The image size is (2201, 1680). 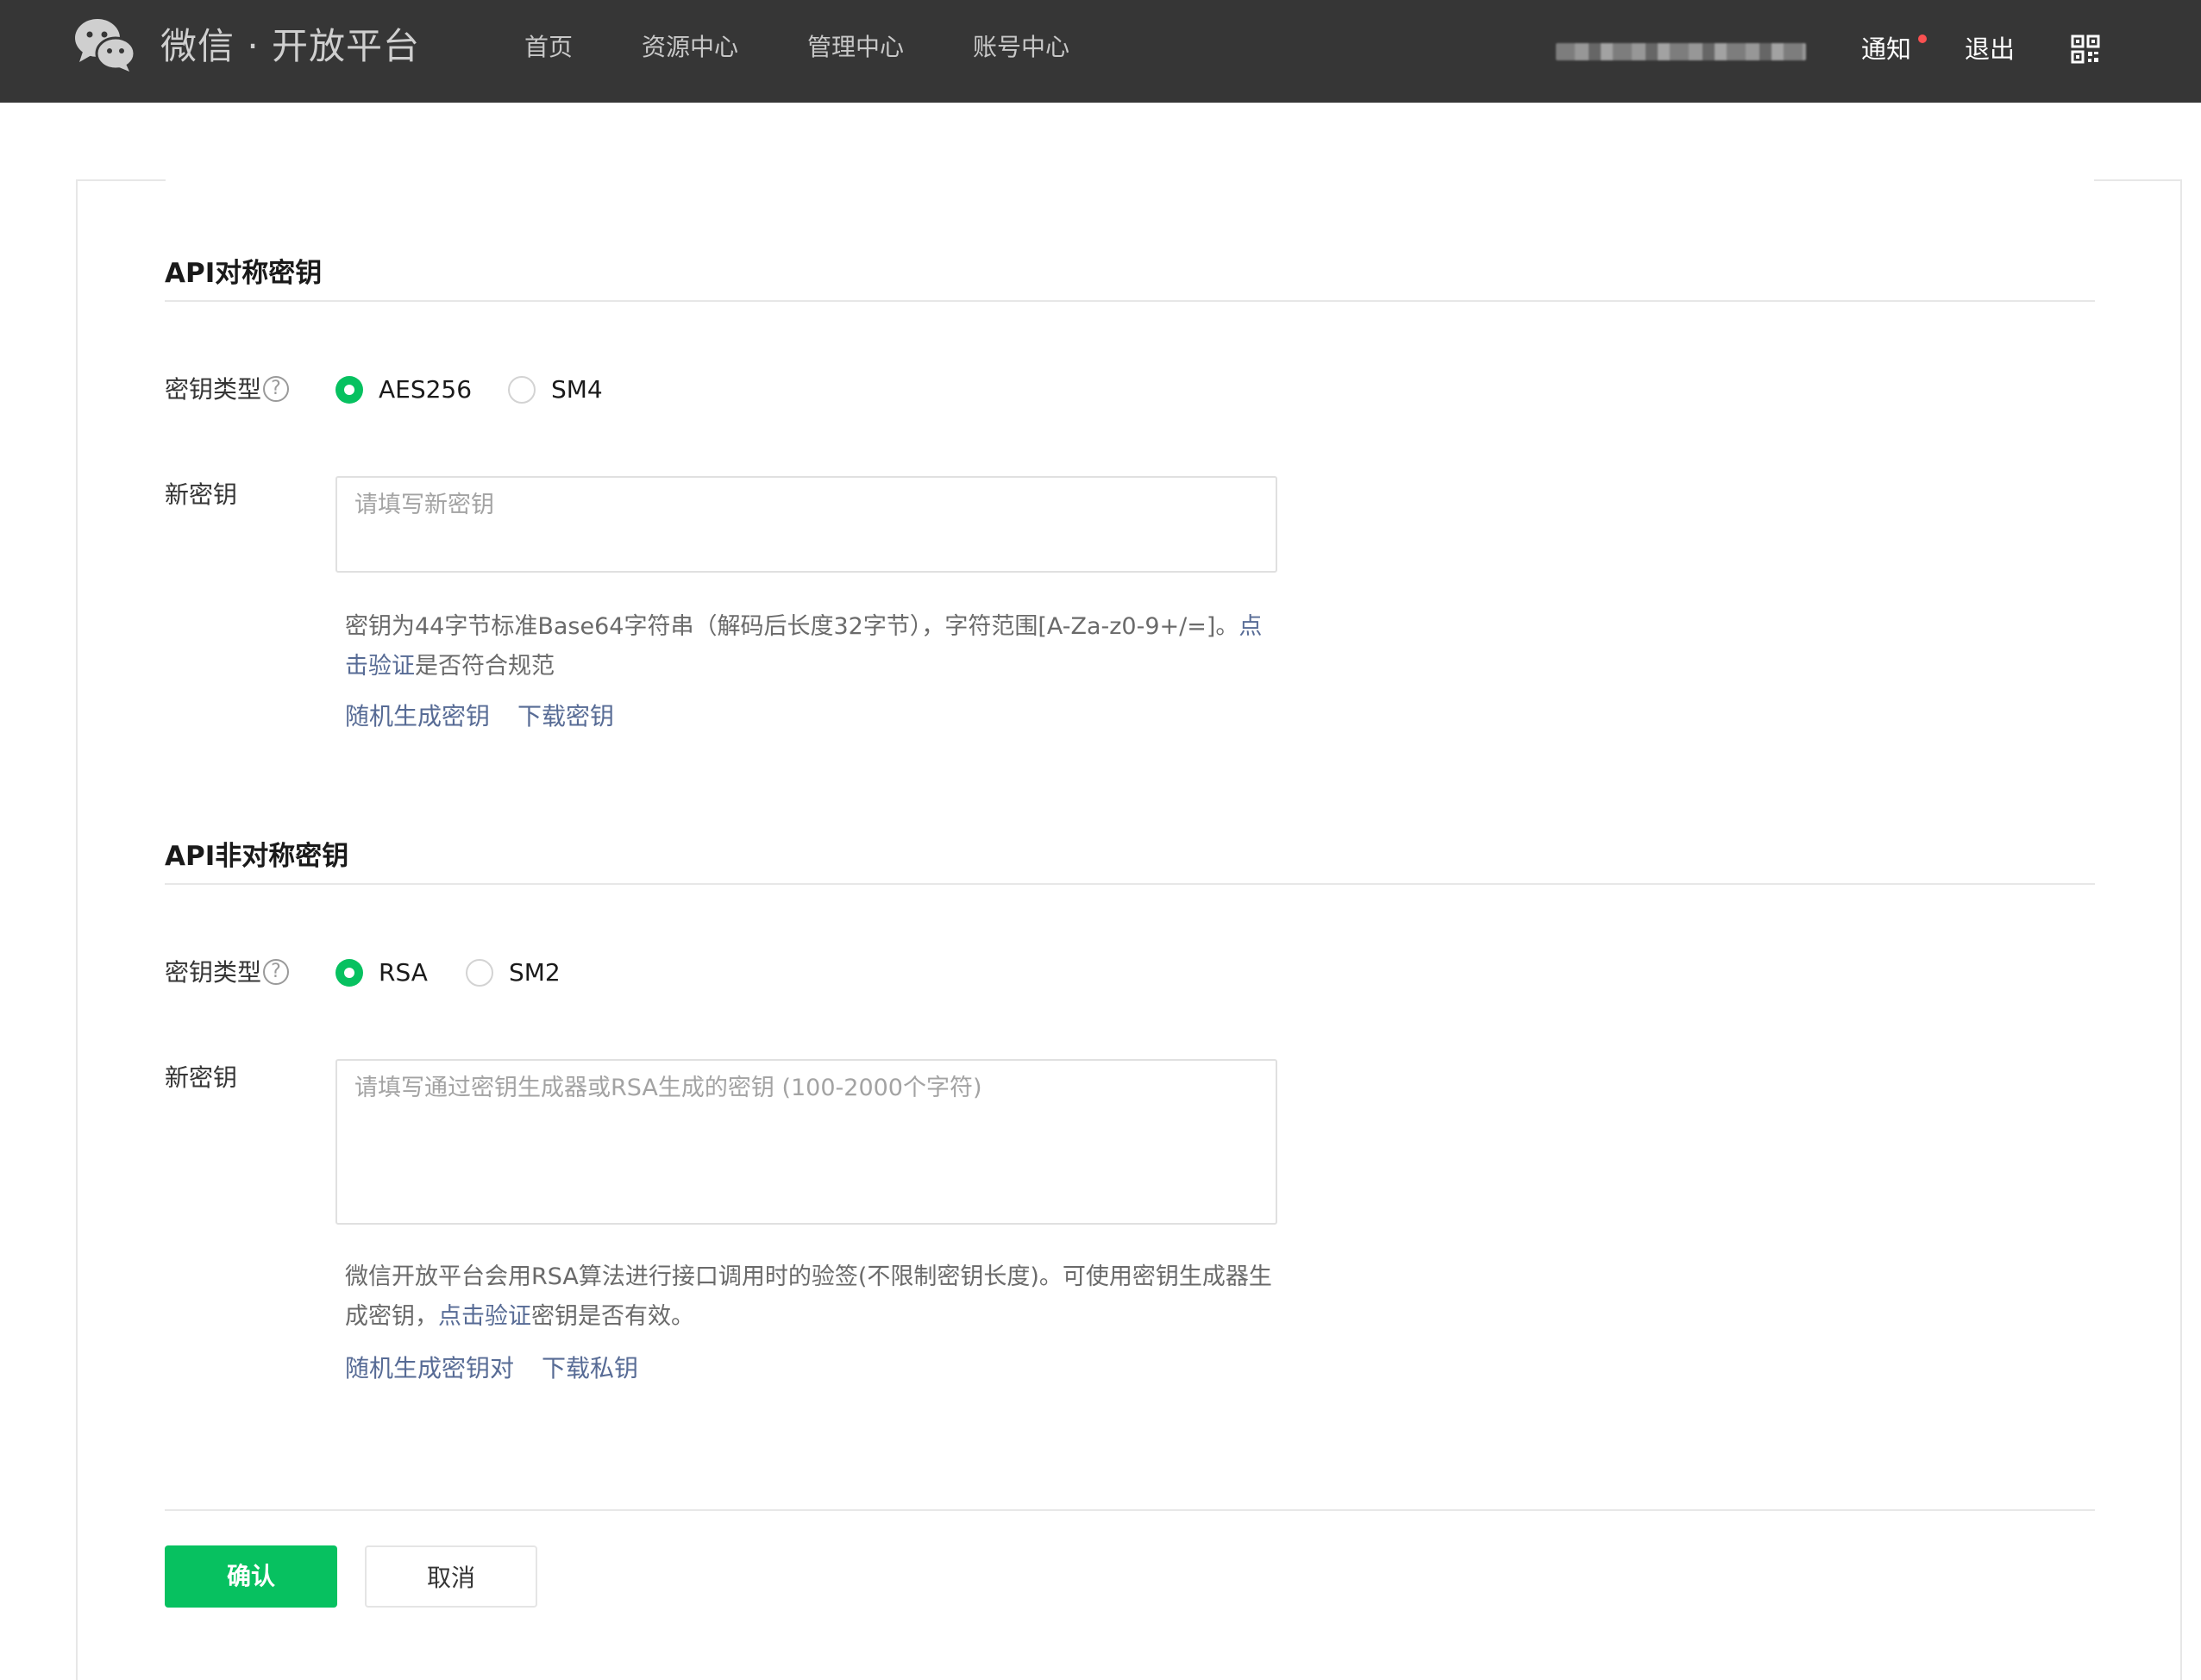 I want to click on top-navigation-bar: 微信 · 开放平台 首页 资源中心 管理中心 账号中心 通知 退出, so click(x=1100, y=52).